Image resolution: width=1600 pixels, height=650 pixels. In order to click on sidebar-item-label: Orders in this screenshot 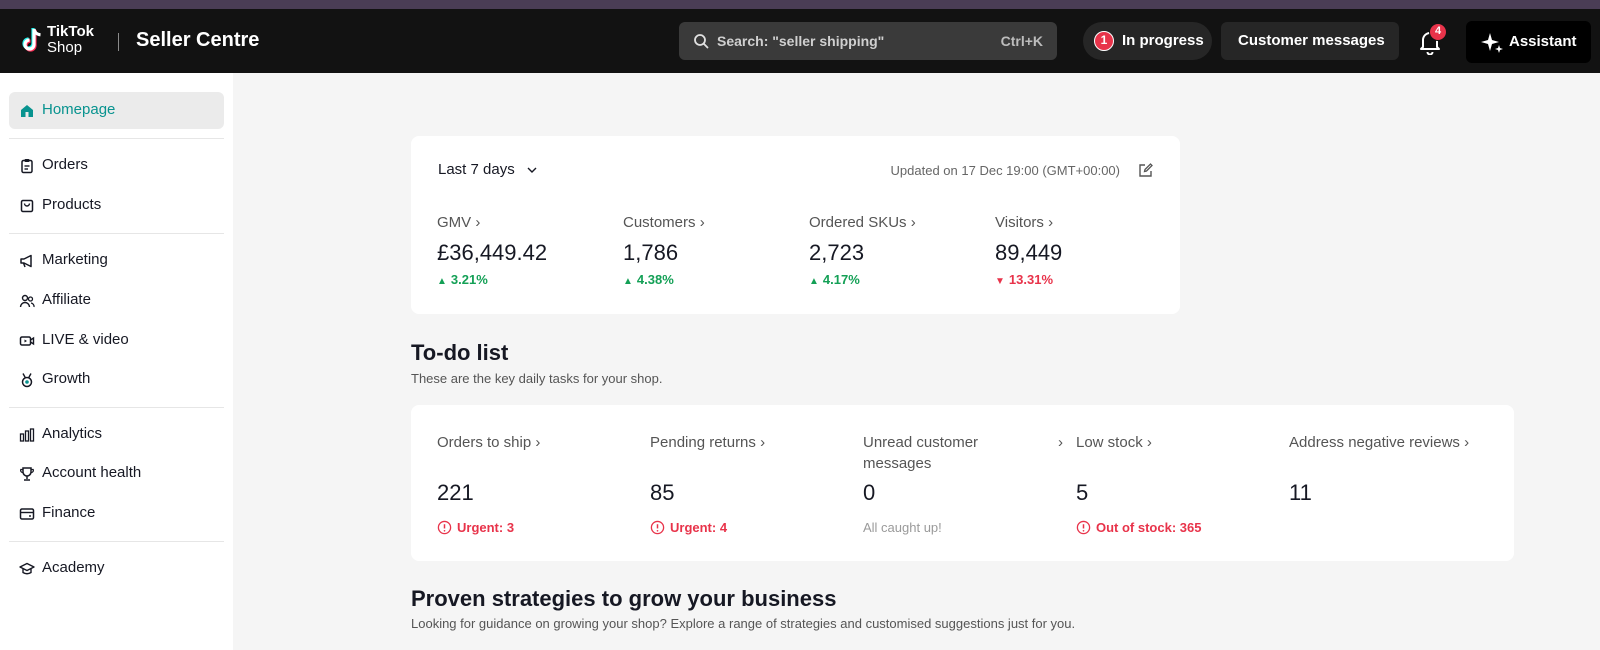, I will do `click(65, 164)`.